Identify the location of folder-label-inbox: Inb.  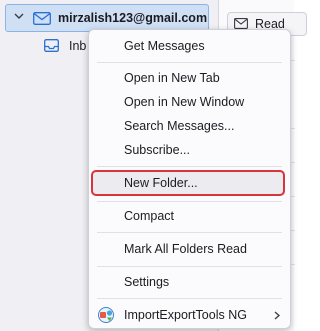
(78, 46).